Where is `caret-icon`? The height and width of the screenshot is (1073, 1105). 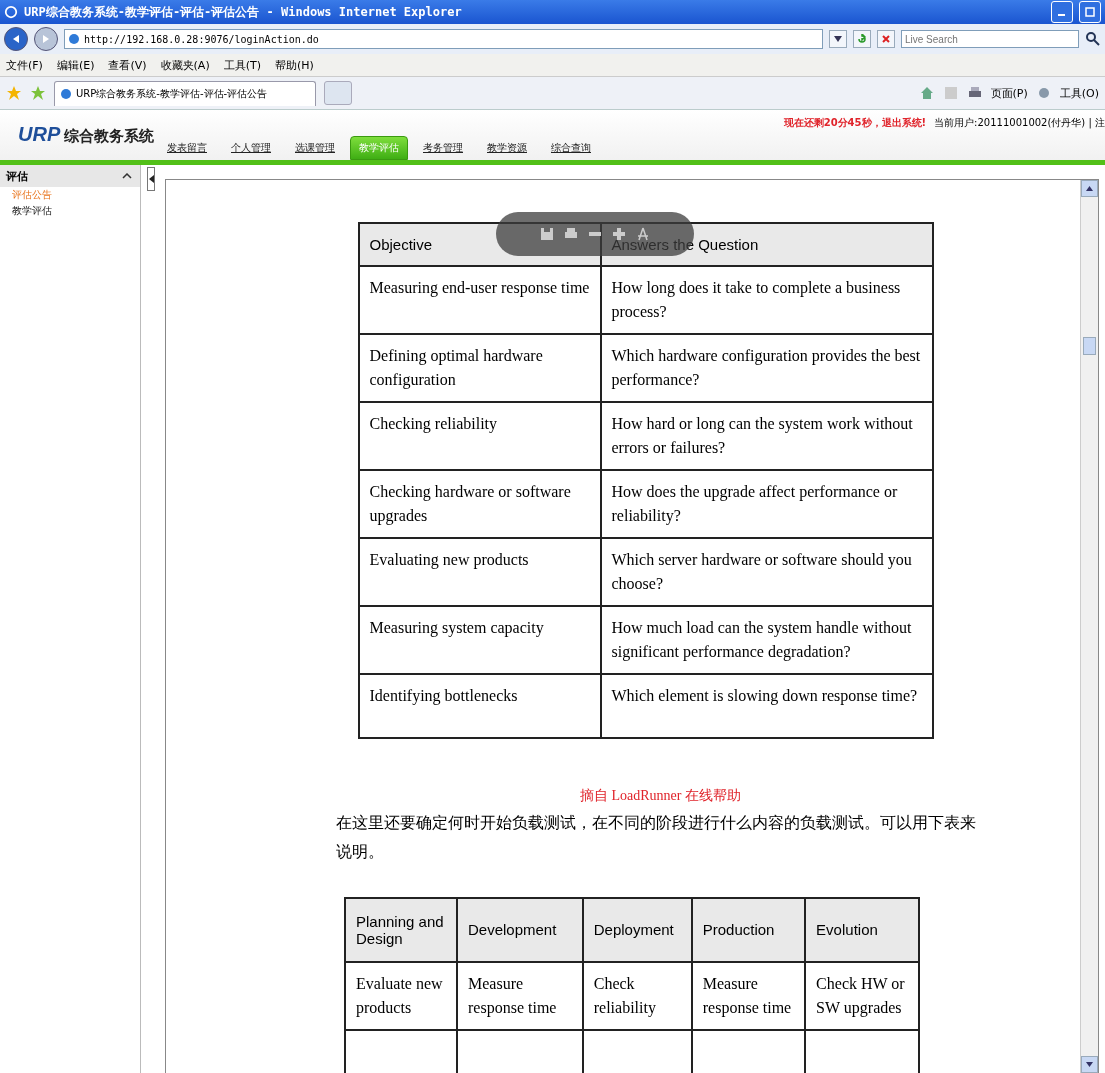 caret-icon is located at coordinates (838, 39).